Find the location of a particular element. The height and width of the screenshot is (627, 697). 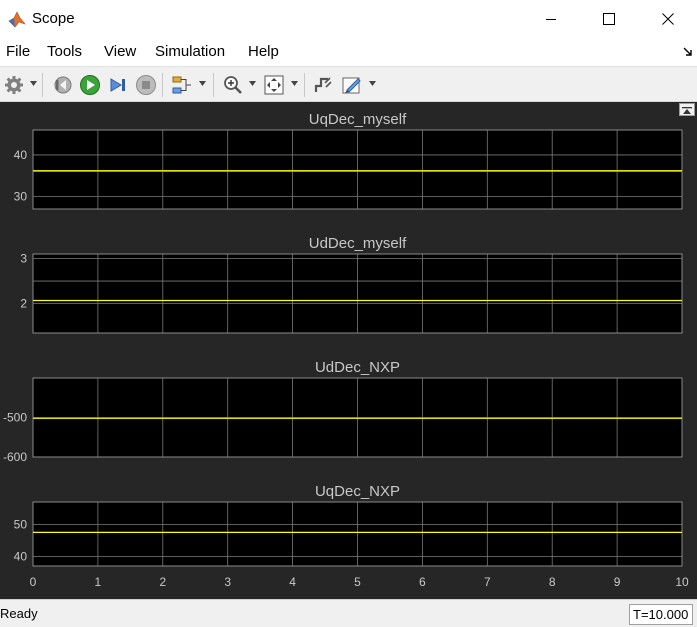

x-tick-label: 0 is located at coordinates (33, 582).